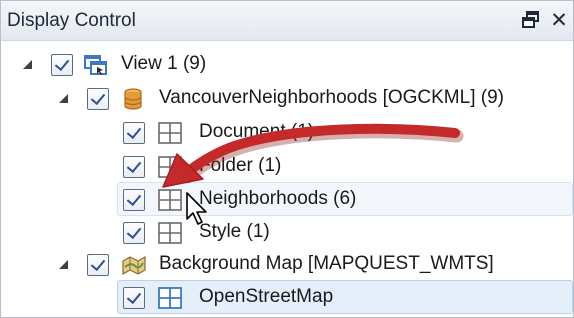  I want to click on checkbox-neighborhoods, so click(134, 200).